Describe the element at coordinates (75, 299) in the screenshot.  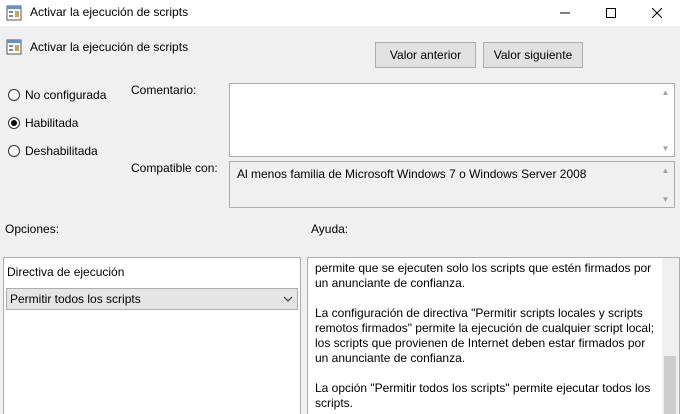
I see `dropdown-selected-value: Permitir todos los scripts` at that location.